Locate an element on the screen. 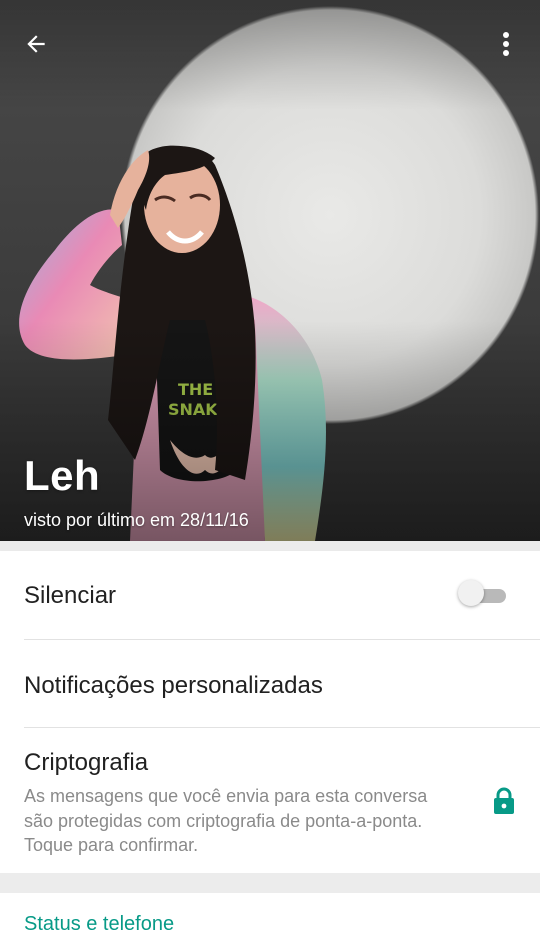  back-button is located at coordinates (36, 44).